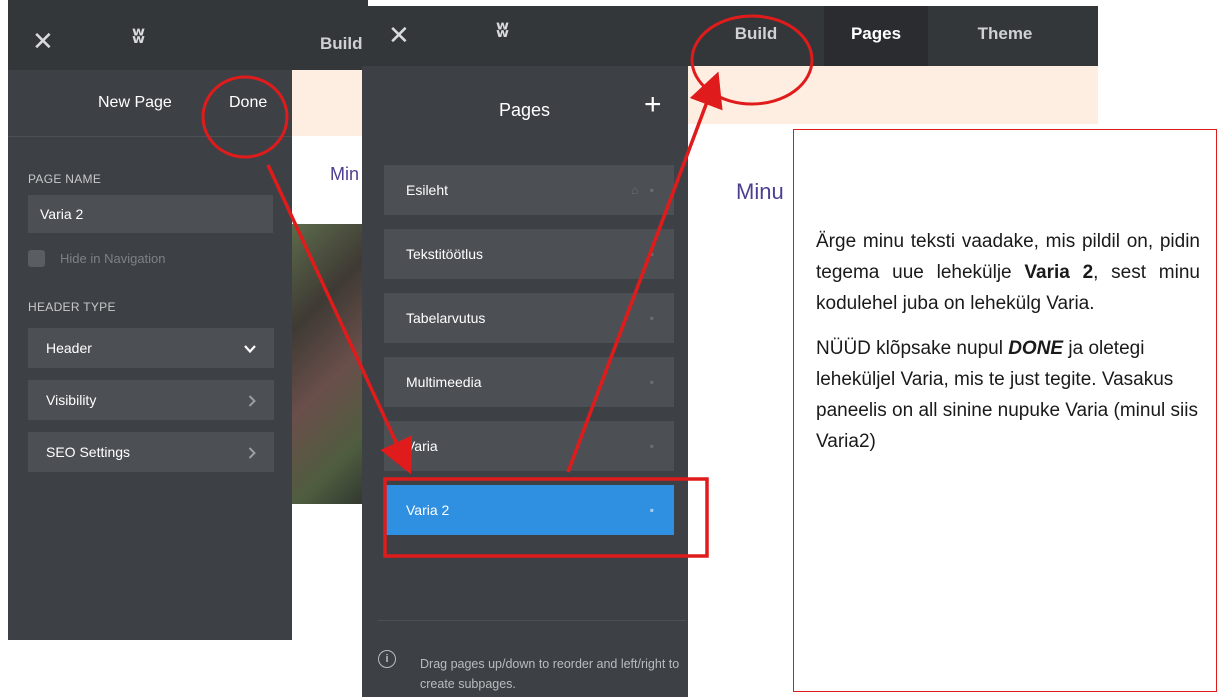 The image size is (1224, 697). What do you see at coordinates (151, 348) in the screenshot?
I see `header-type-select: Header` at bounding box center [151, 348].